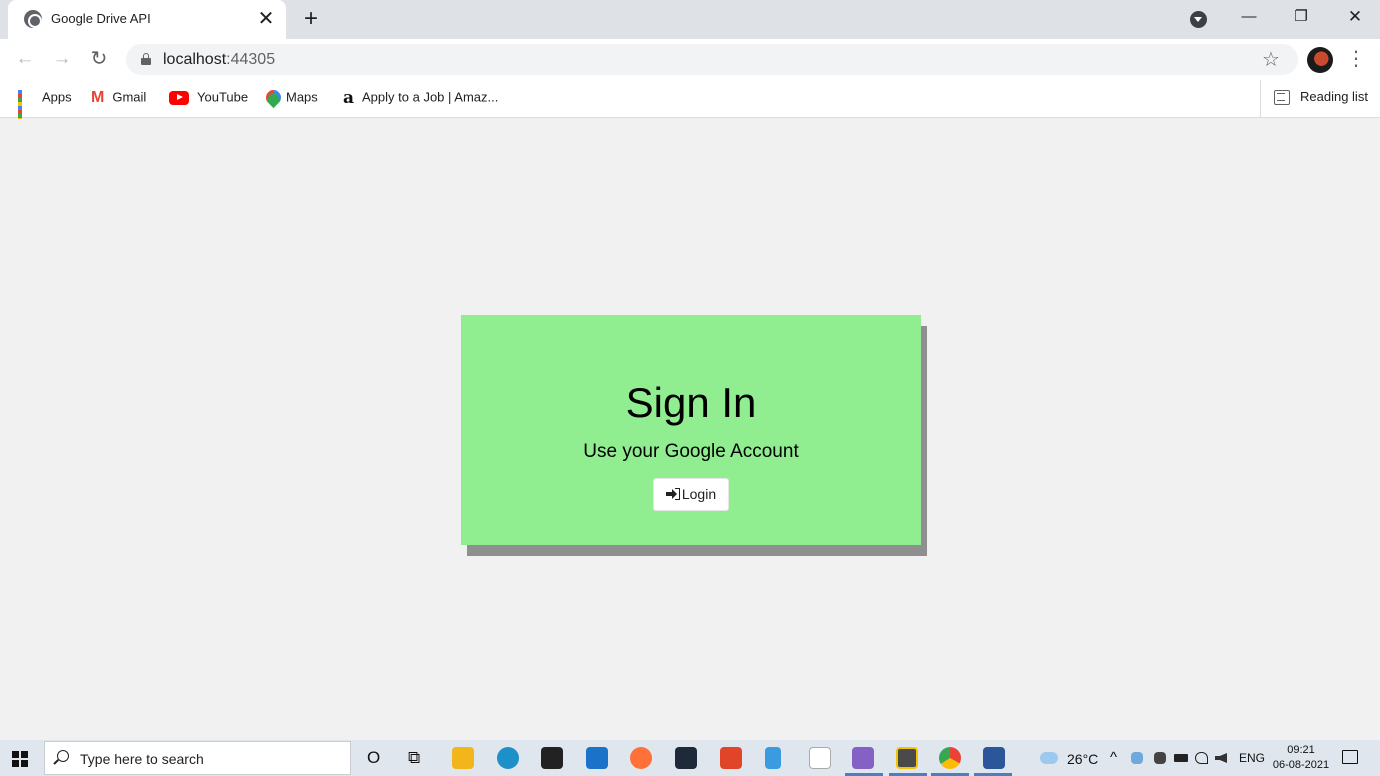  What do you see at coordinates (223, 97) in the screenshot?
I see `bookmark-label: YouTube` at bounding box center [223, 97].